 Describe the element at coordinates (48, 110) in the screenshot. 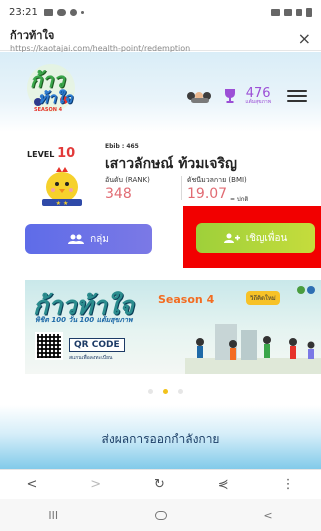

I see `logo-season: SEASON 4` at that location.